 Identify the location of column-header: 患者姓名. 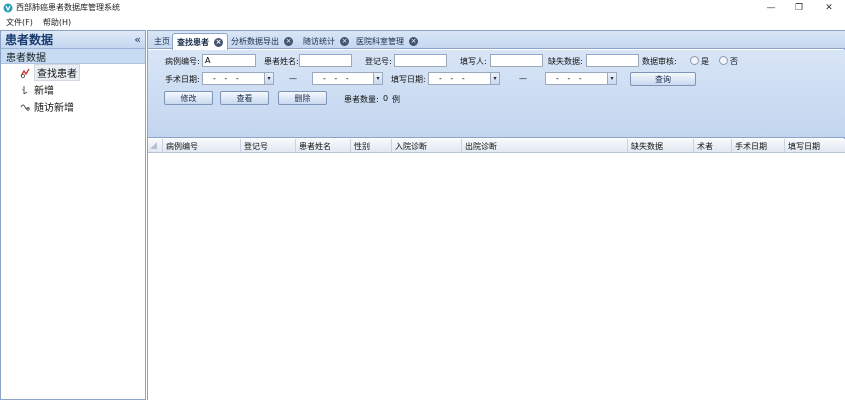
(323, 146).